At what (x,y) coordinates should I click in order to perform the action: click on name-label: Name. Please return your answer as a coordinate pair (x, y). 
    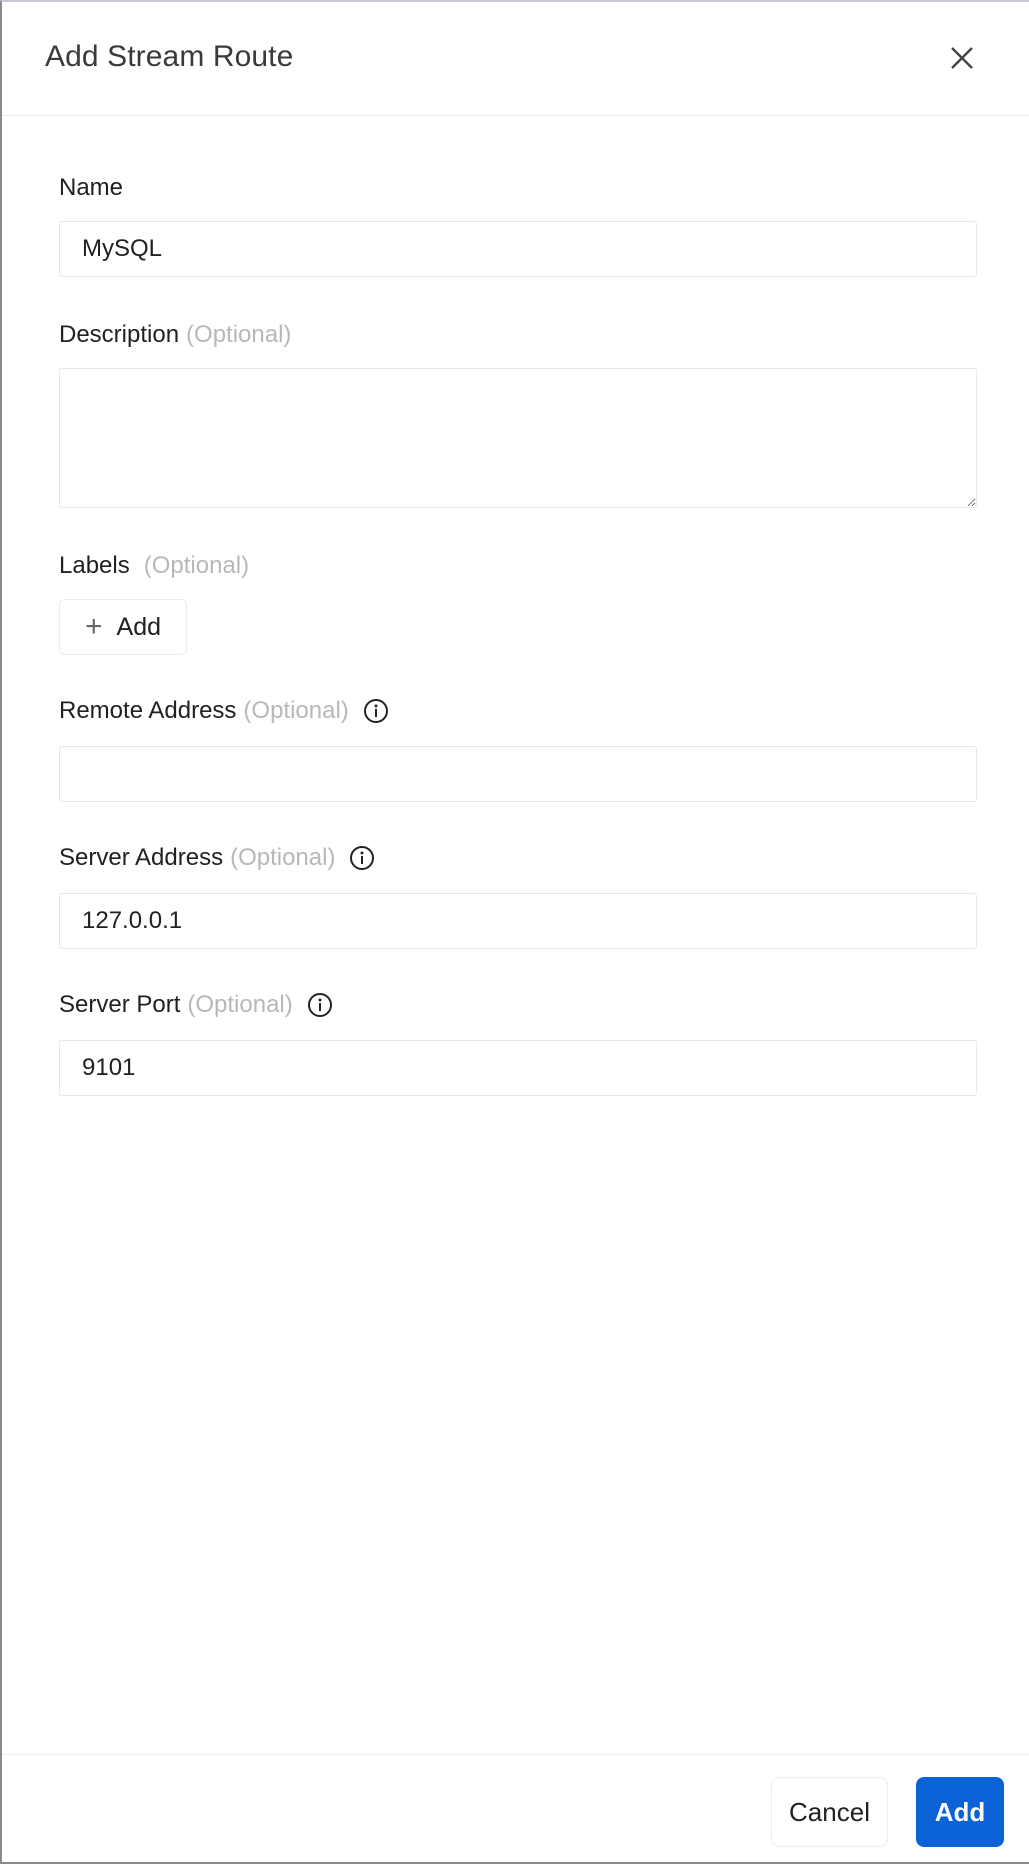
    Looking at the image, I should click on (518, 188).